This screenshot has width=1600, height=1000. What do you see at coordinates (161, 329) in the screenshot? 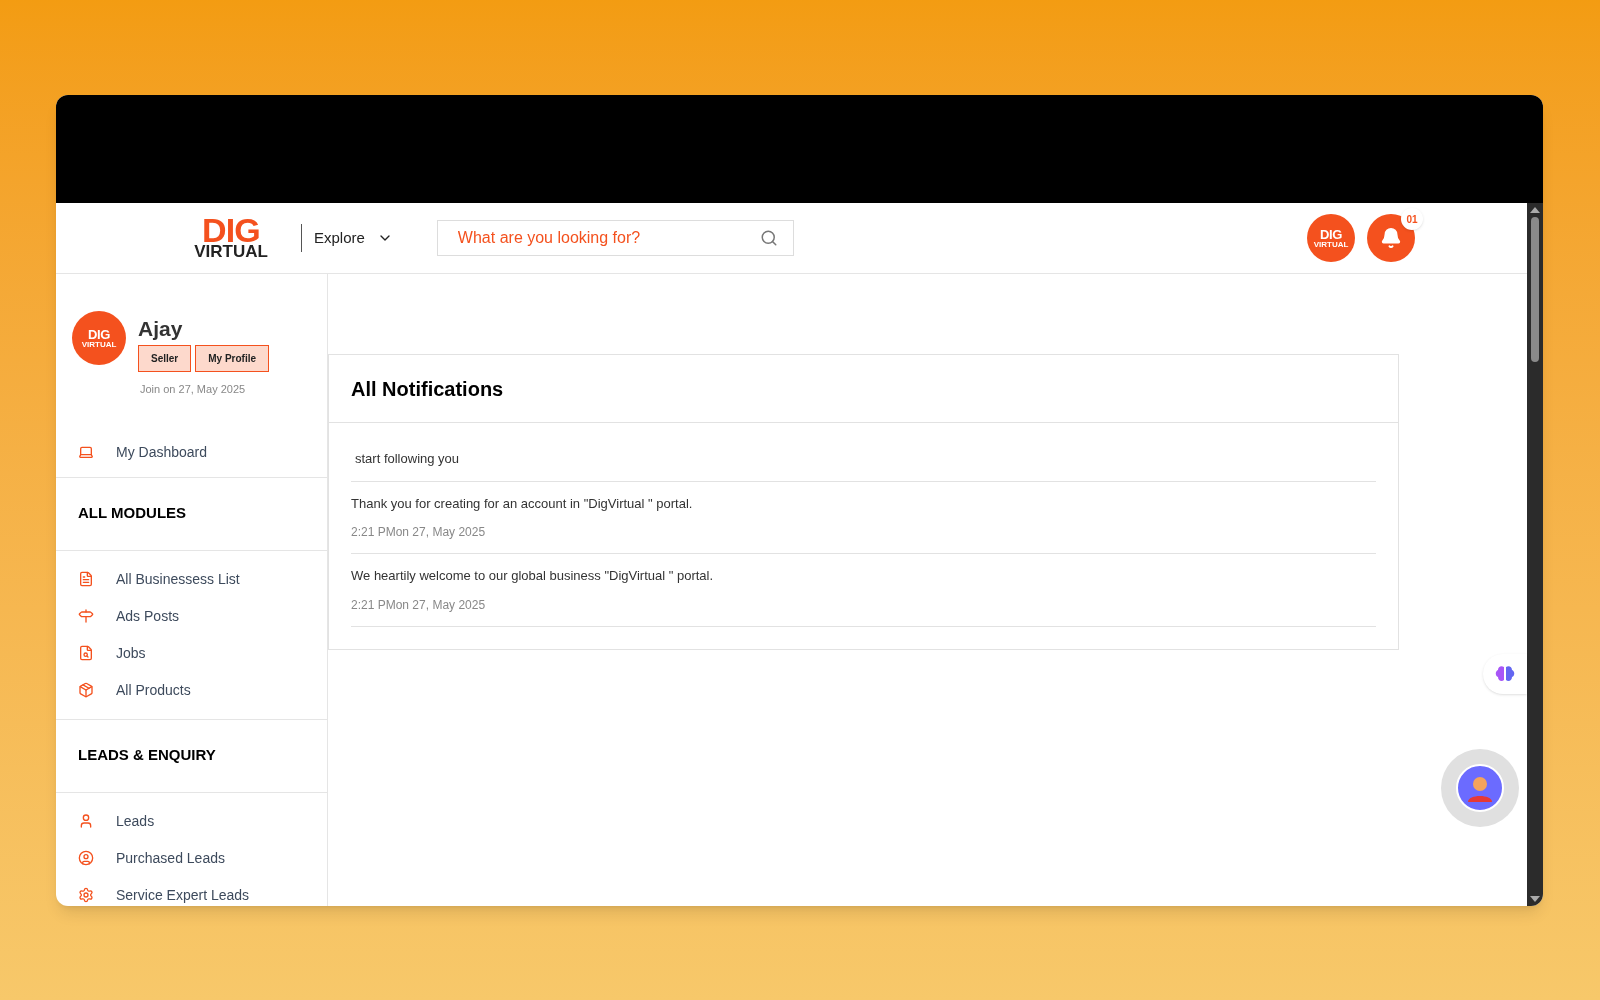
I see `user-name: Ajay` at bounding box center [161, 329].